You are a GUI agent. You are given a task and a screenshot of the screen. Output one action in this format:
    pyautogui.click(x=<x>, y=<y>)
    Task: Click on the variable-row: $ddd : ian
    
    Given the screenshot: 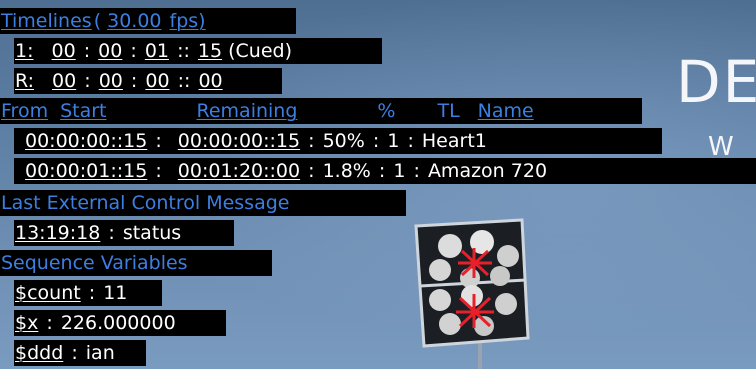 What is the action you would take?
    pyautogui.click(x=80, y=353)
    